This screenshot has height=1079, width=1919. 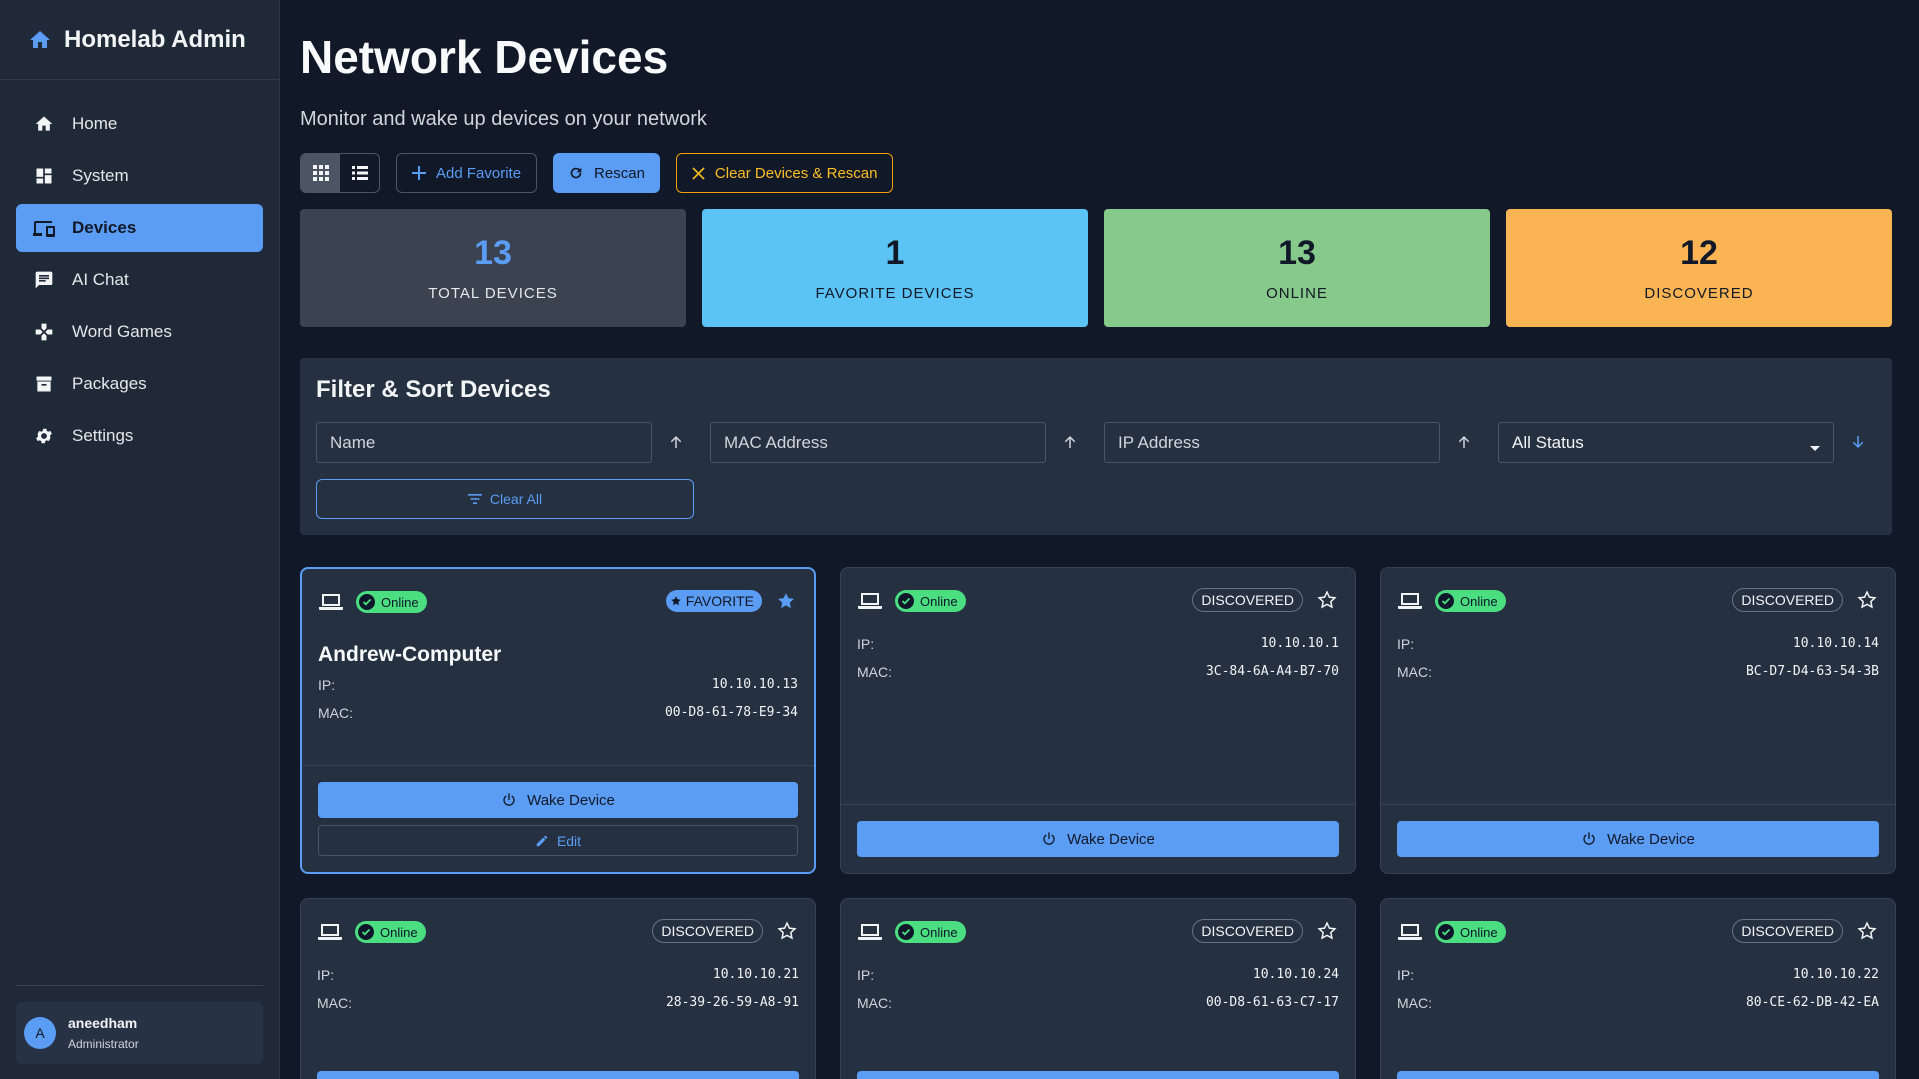 What do you see at coordinates (731, 601) in the screenshot?
I see `card-badges: FAVORITE` at bounding box center [731, 601].